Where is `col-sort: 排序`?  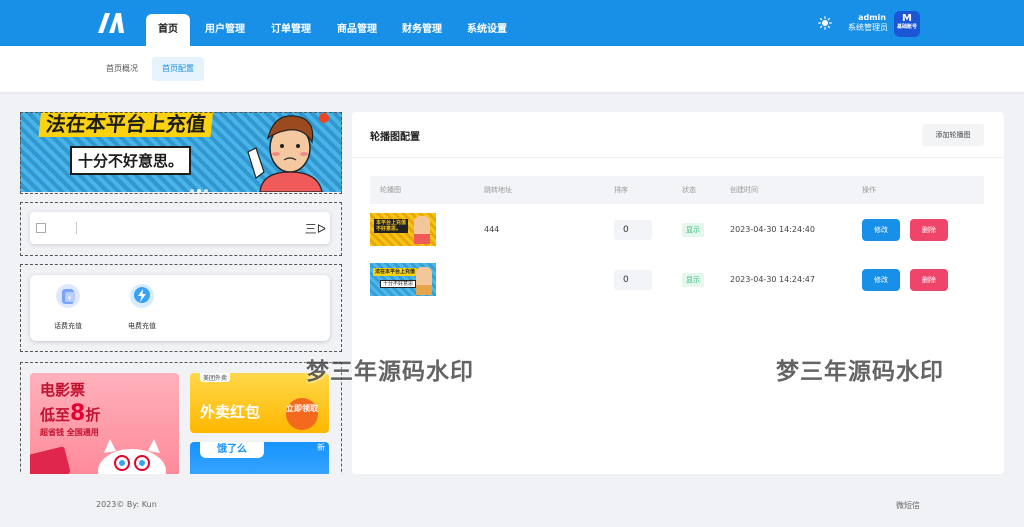 col-sort: 排序 is located at coordinates (621, 190).